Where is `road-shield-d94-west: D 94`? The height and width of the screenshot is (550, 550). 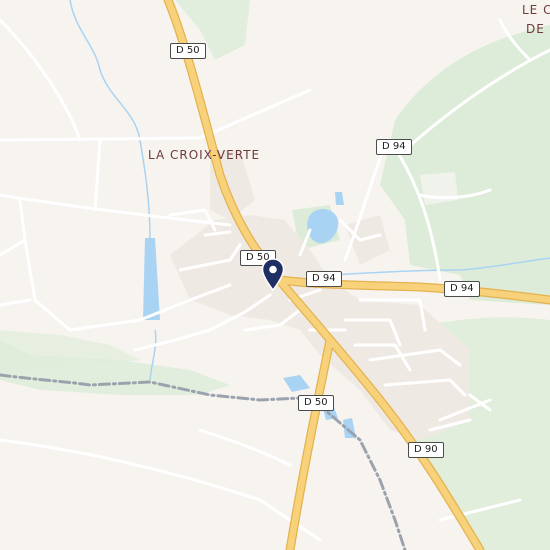 road-shield-d94-west: D 94 is located at coordinates (324, 279).